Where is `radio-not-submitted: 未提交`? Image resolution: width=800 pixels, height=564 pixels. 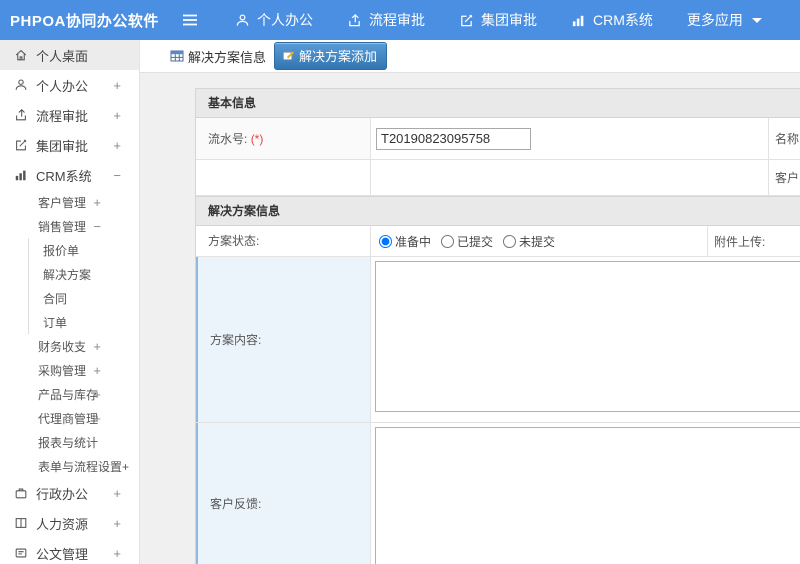 radio-not-submitted: 未提交 is located at coordinates (529, 241).